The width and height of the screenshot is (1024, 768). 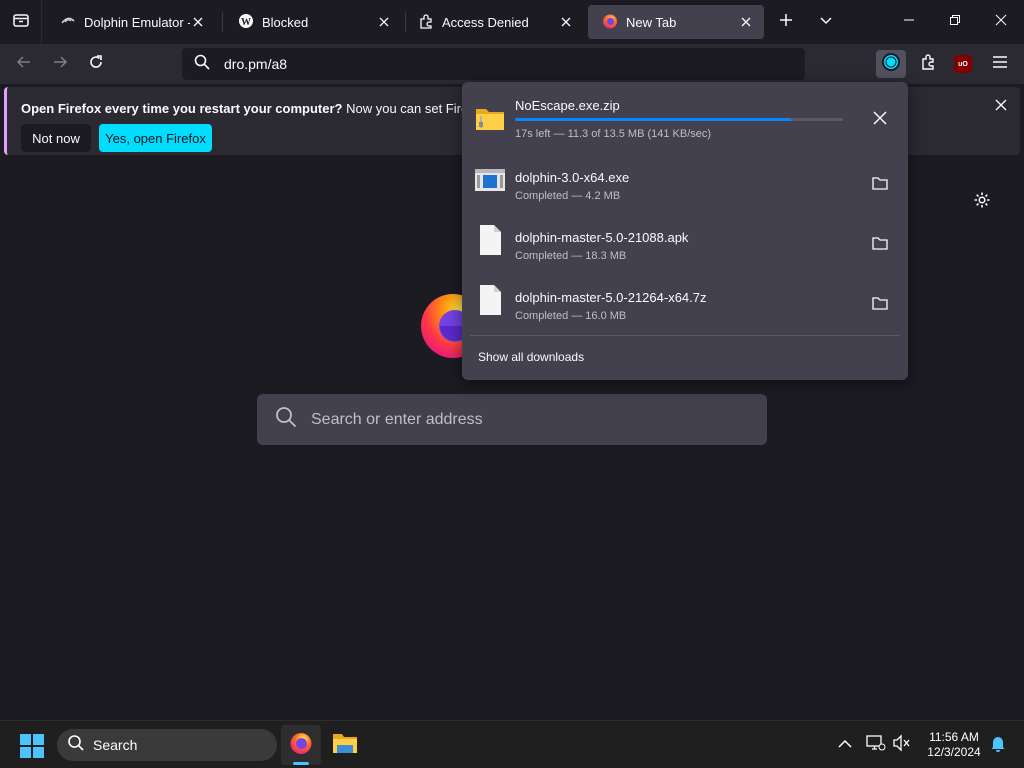 What do you see at coordinates (512, 419) in the screenshot?
I see `newtab-search-box: Search or enter address` at bounding box center [512, 419].